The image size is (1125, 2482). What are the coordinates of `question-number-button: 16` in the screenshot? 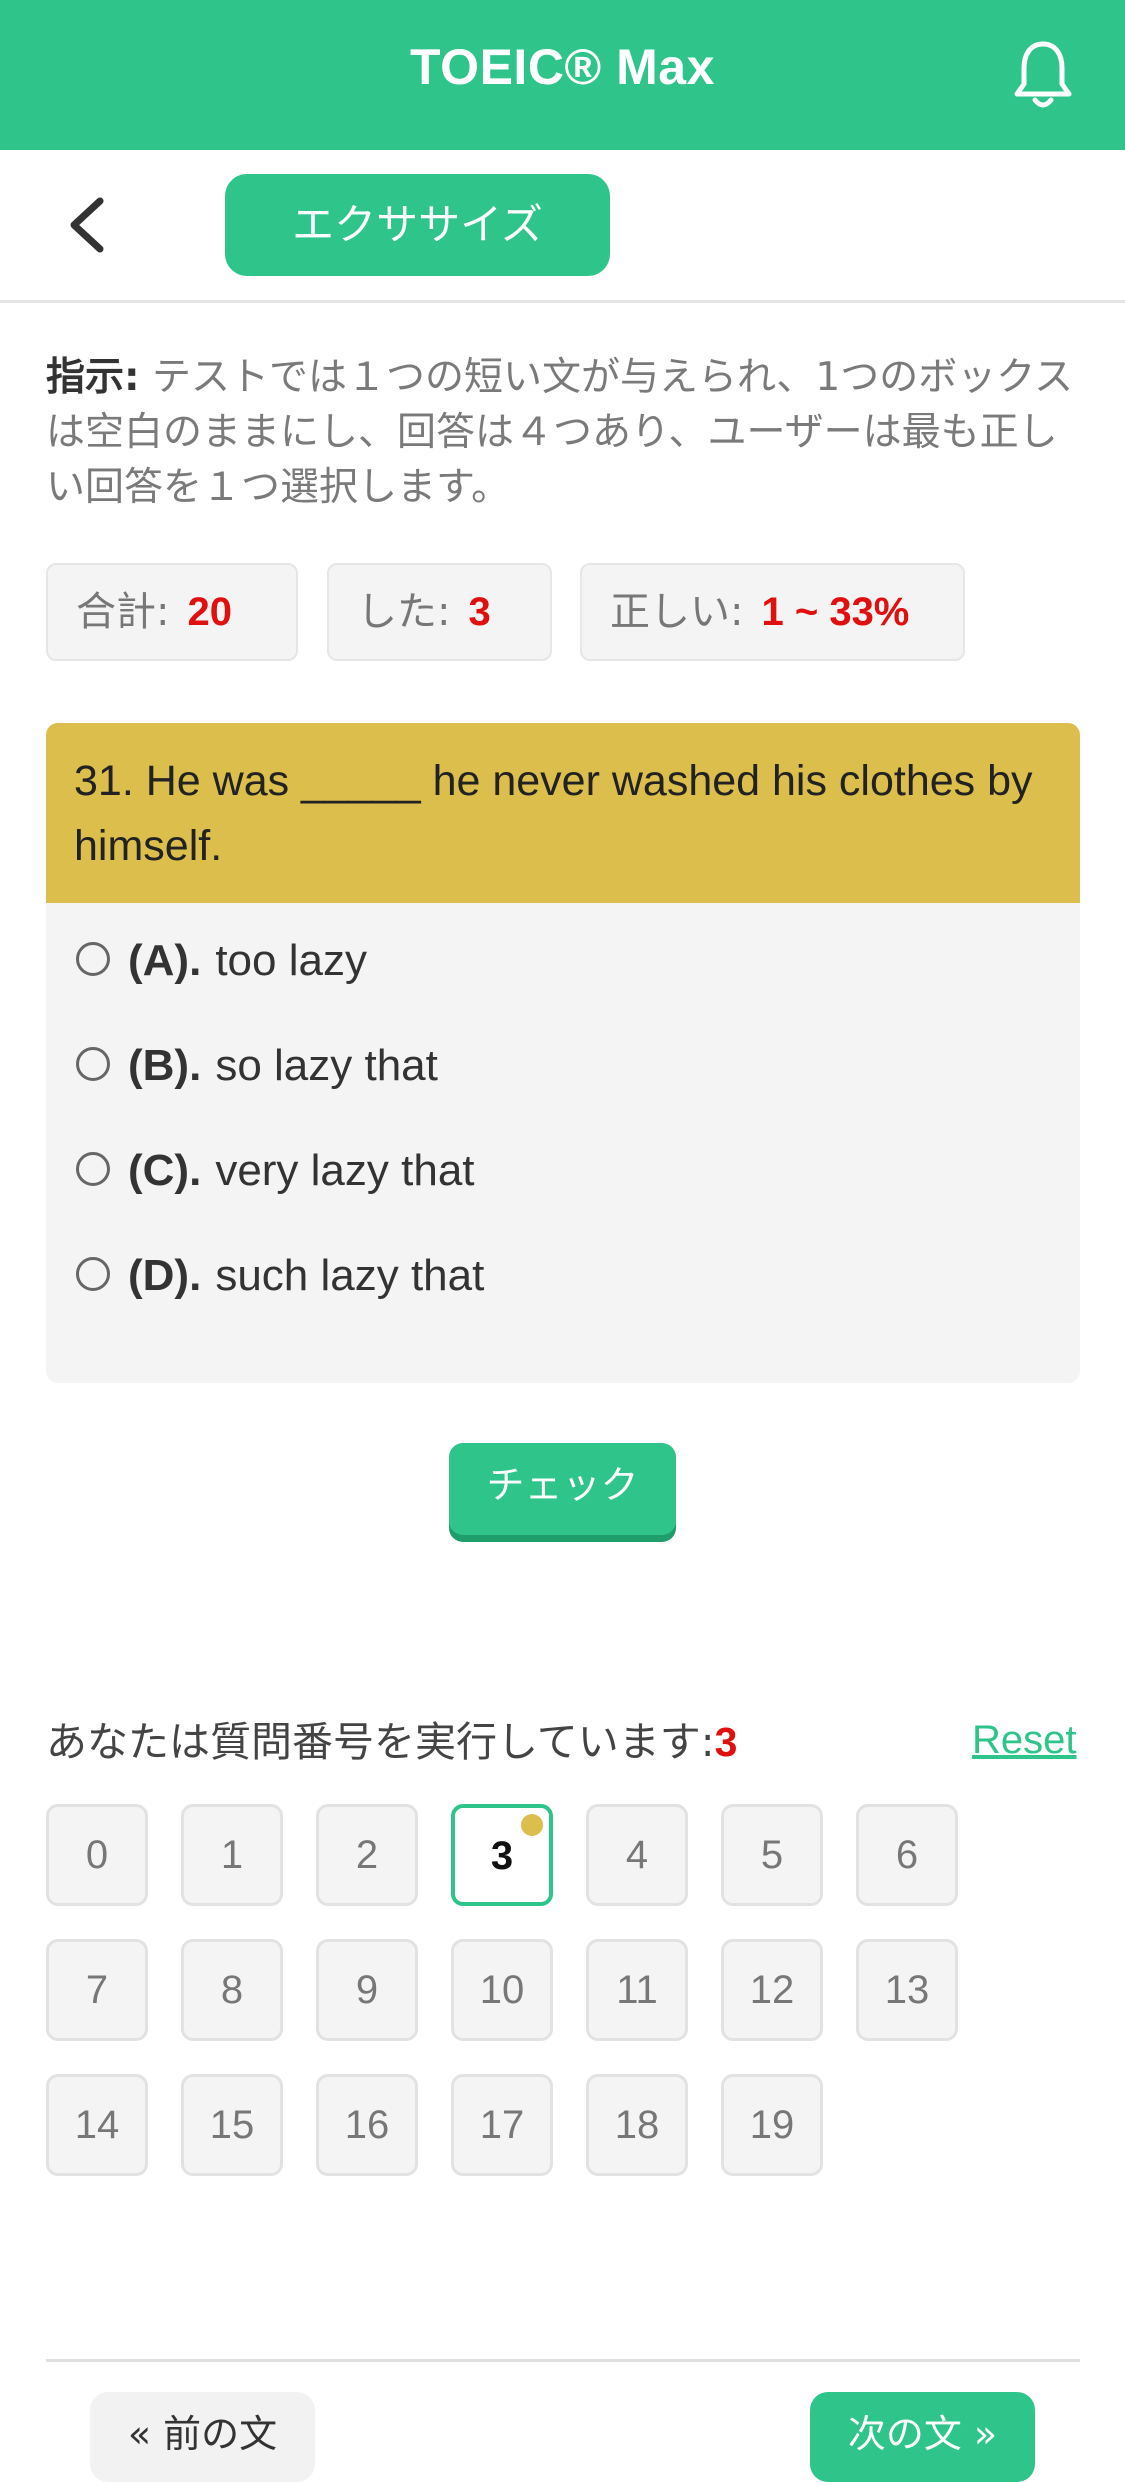 It's located at (367, 2125).